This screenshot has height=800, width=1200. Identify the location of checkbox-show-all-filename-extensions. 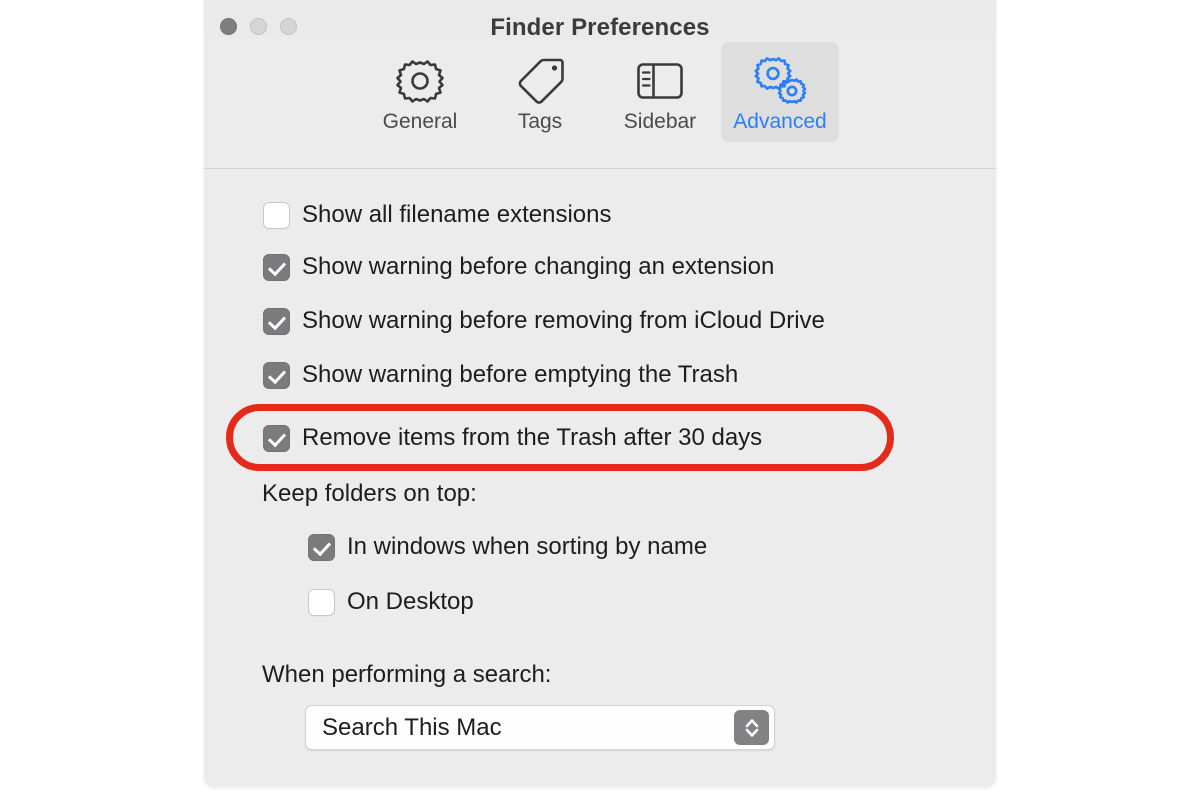
(276, 215).